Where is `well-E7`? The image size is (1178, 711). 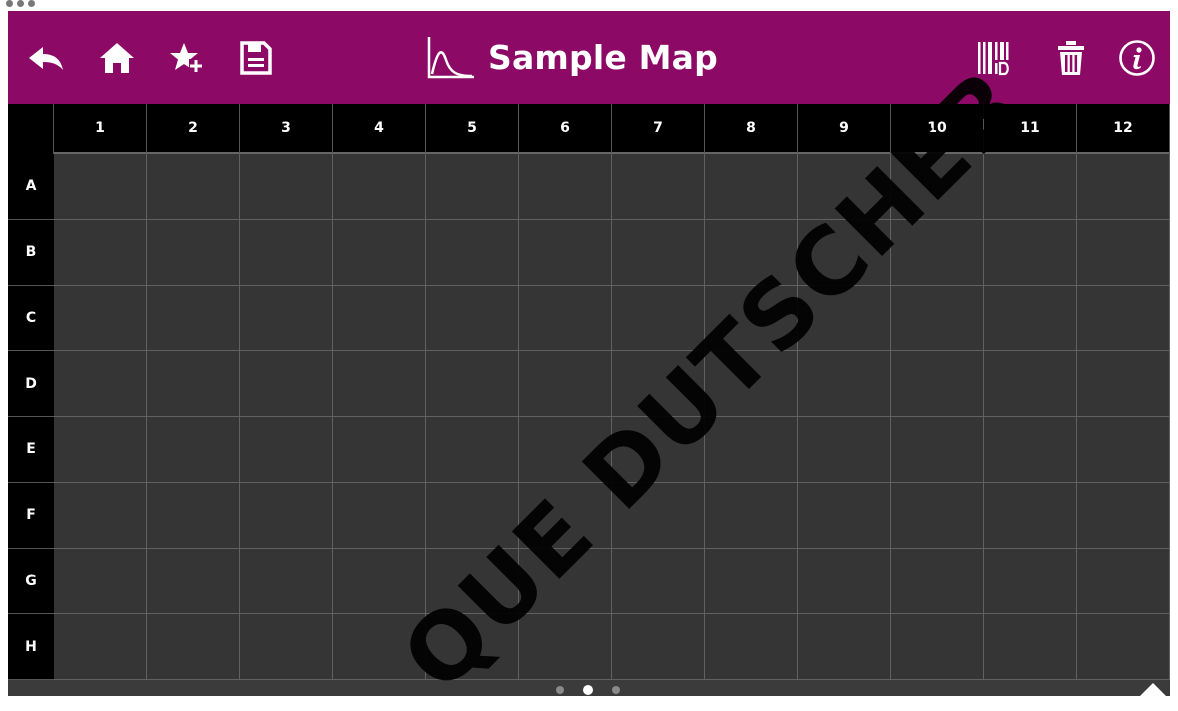
well-E7 is located at coordinates (658, 450).